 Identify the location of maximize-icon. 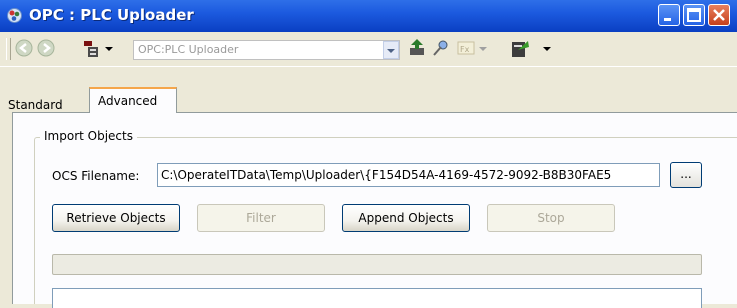
(694, 15).